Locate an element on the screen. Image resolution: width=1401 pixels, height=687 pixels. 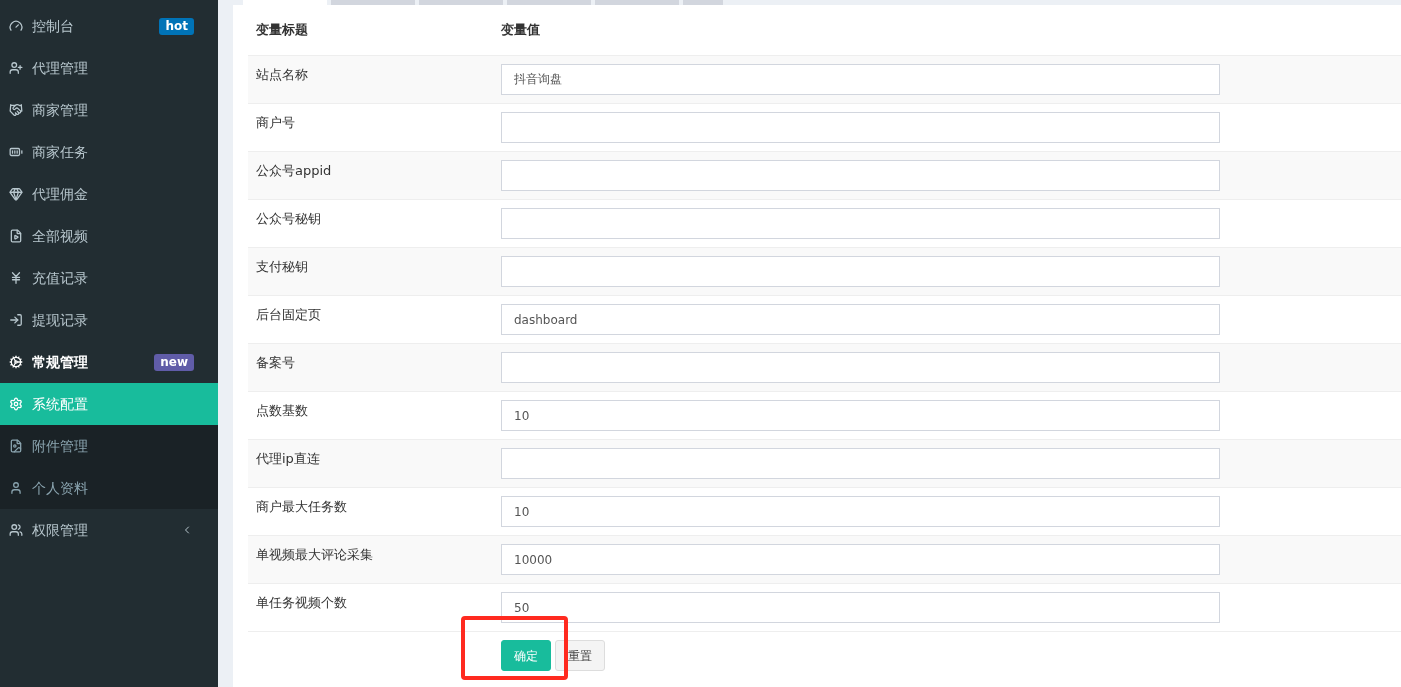
sidebar-item: 控制台 hot is located at coordinates (109, 26).